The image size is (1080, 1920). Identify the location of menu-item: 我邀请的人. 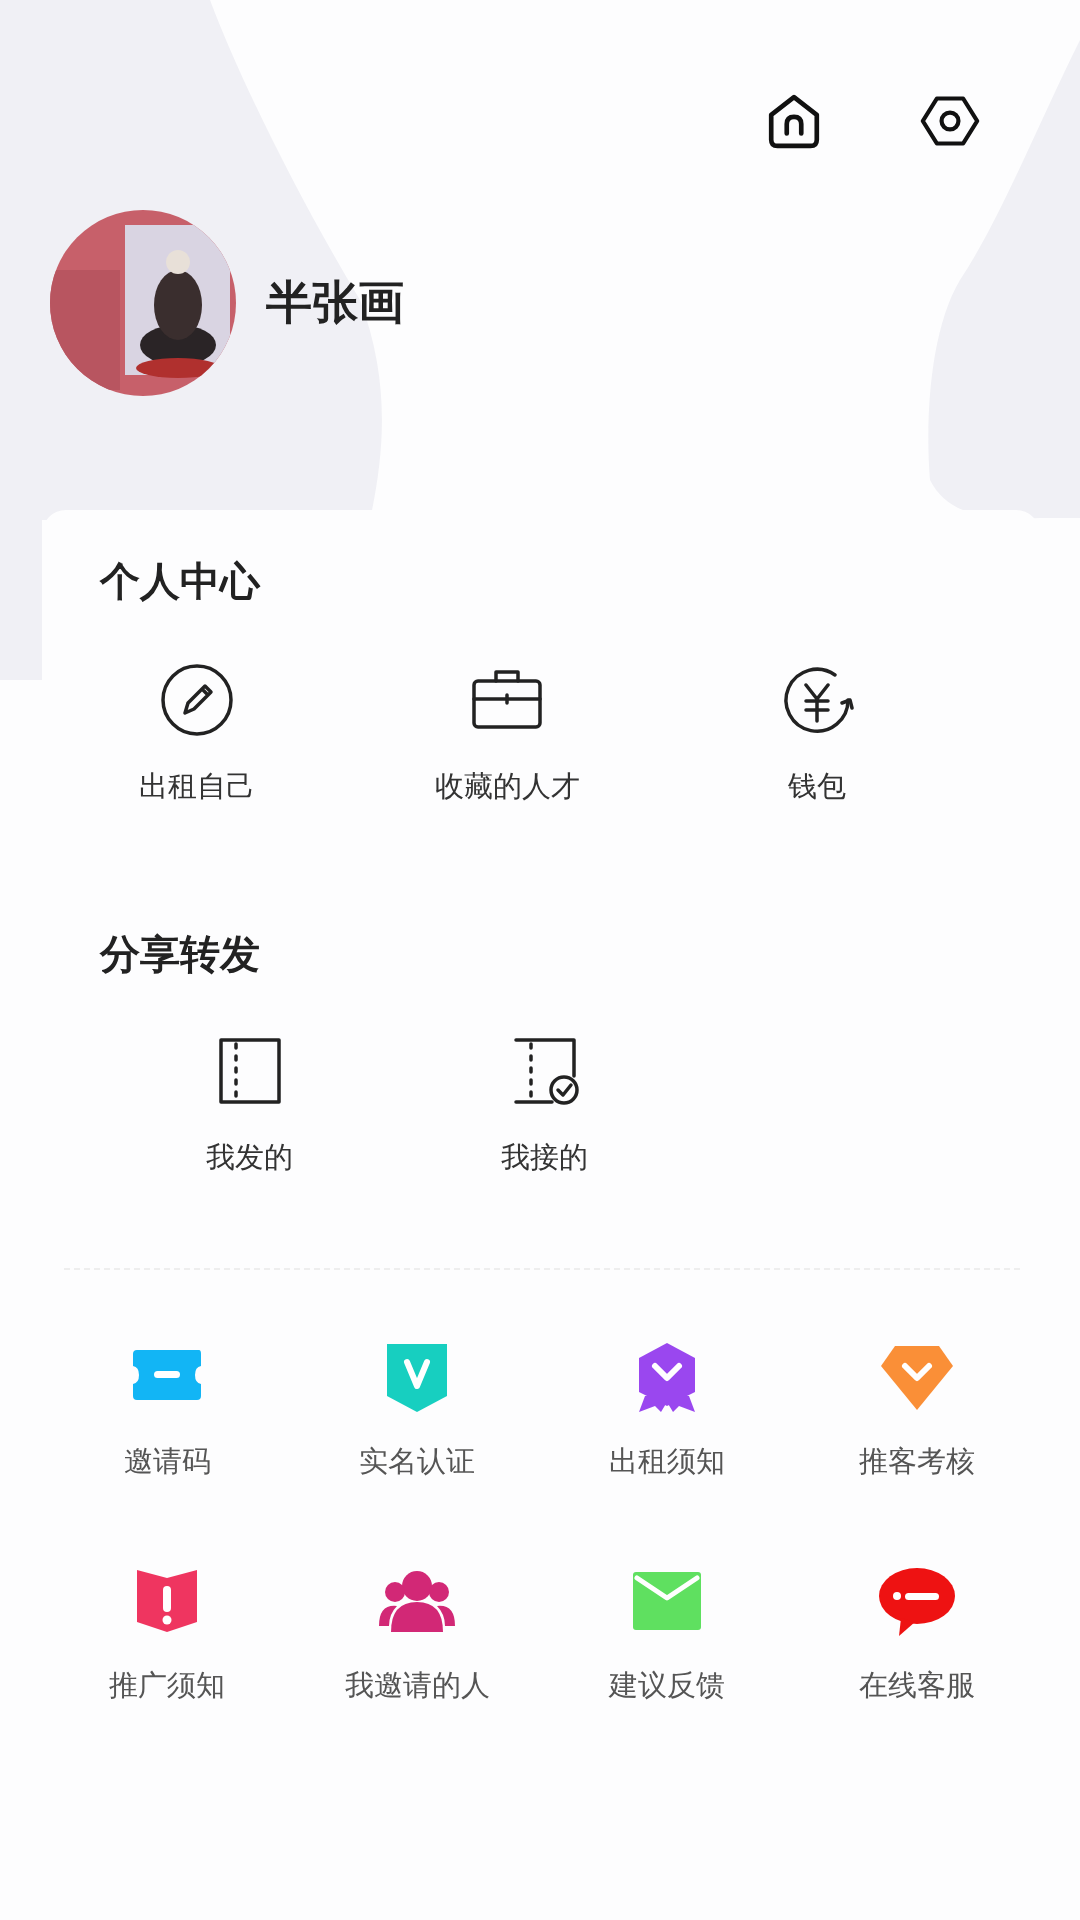
(417, 1686).